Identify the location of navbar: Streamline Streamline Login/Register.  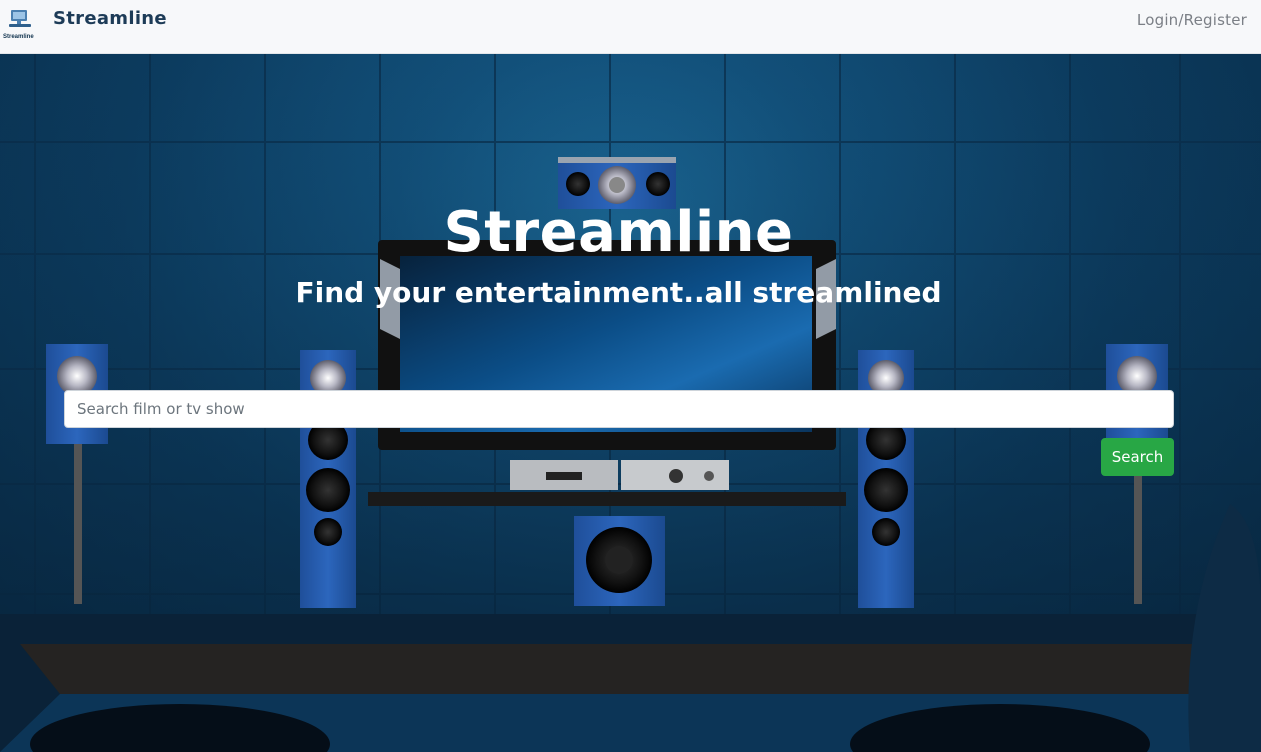
(630, 27).